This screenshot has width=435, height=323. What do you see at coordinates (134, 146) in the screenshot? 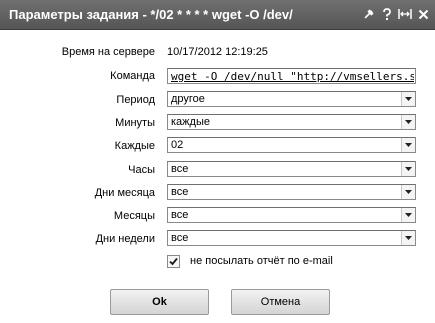
I see `every-label: Каждые` at bounding box center [134, 146].